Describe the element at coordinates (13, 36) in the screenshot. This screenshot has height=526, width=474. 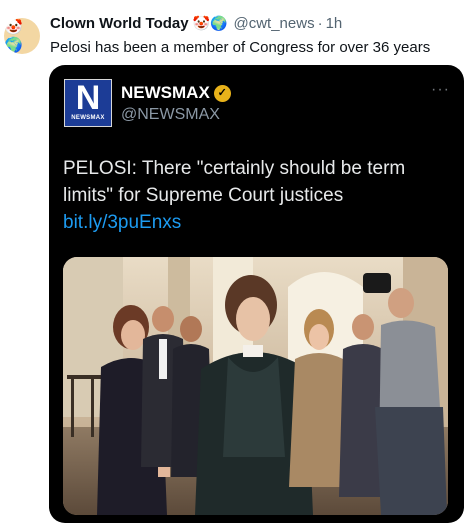
I see `avatar-emoji: 🤡🌍` at that location.